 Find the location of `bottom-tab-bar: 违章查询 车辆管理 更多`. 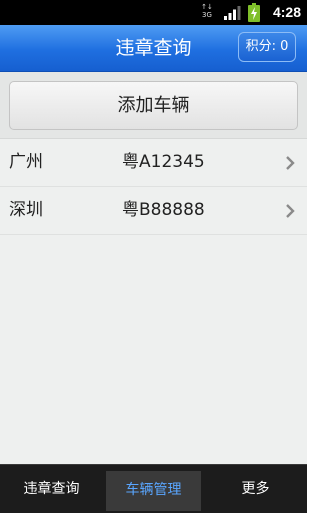

bottom-tab-bar: 违章查询 车辆管理 更多 is located at coordinates (153, 488).